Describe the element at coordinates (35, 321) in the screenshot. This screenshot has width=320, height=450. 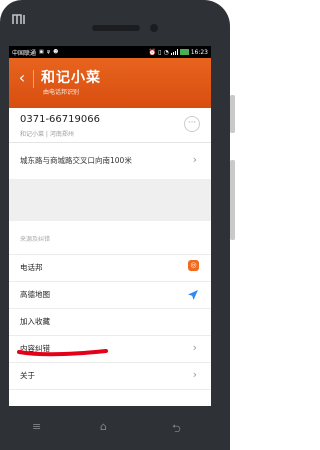
I see `list-item-label: 加入收藏` at that location.